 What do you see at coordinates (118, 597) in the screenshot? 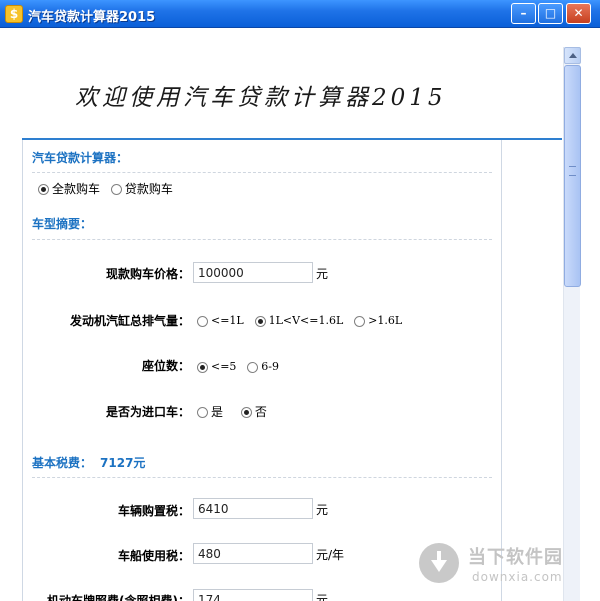
I see `plate-fee-label: 机动车牌照费(含照相费)：` at bounding box center [118, 597].